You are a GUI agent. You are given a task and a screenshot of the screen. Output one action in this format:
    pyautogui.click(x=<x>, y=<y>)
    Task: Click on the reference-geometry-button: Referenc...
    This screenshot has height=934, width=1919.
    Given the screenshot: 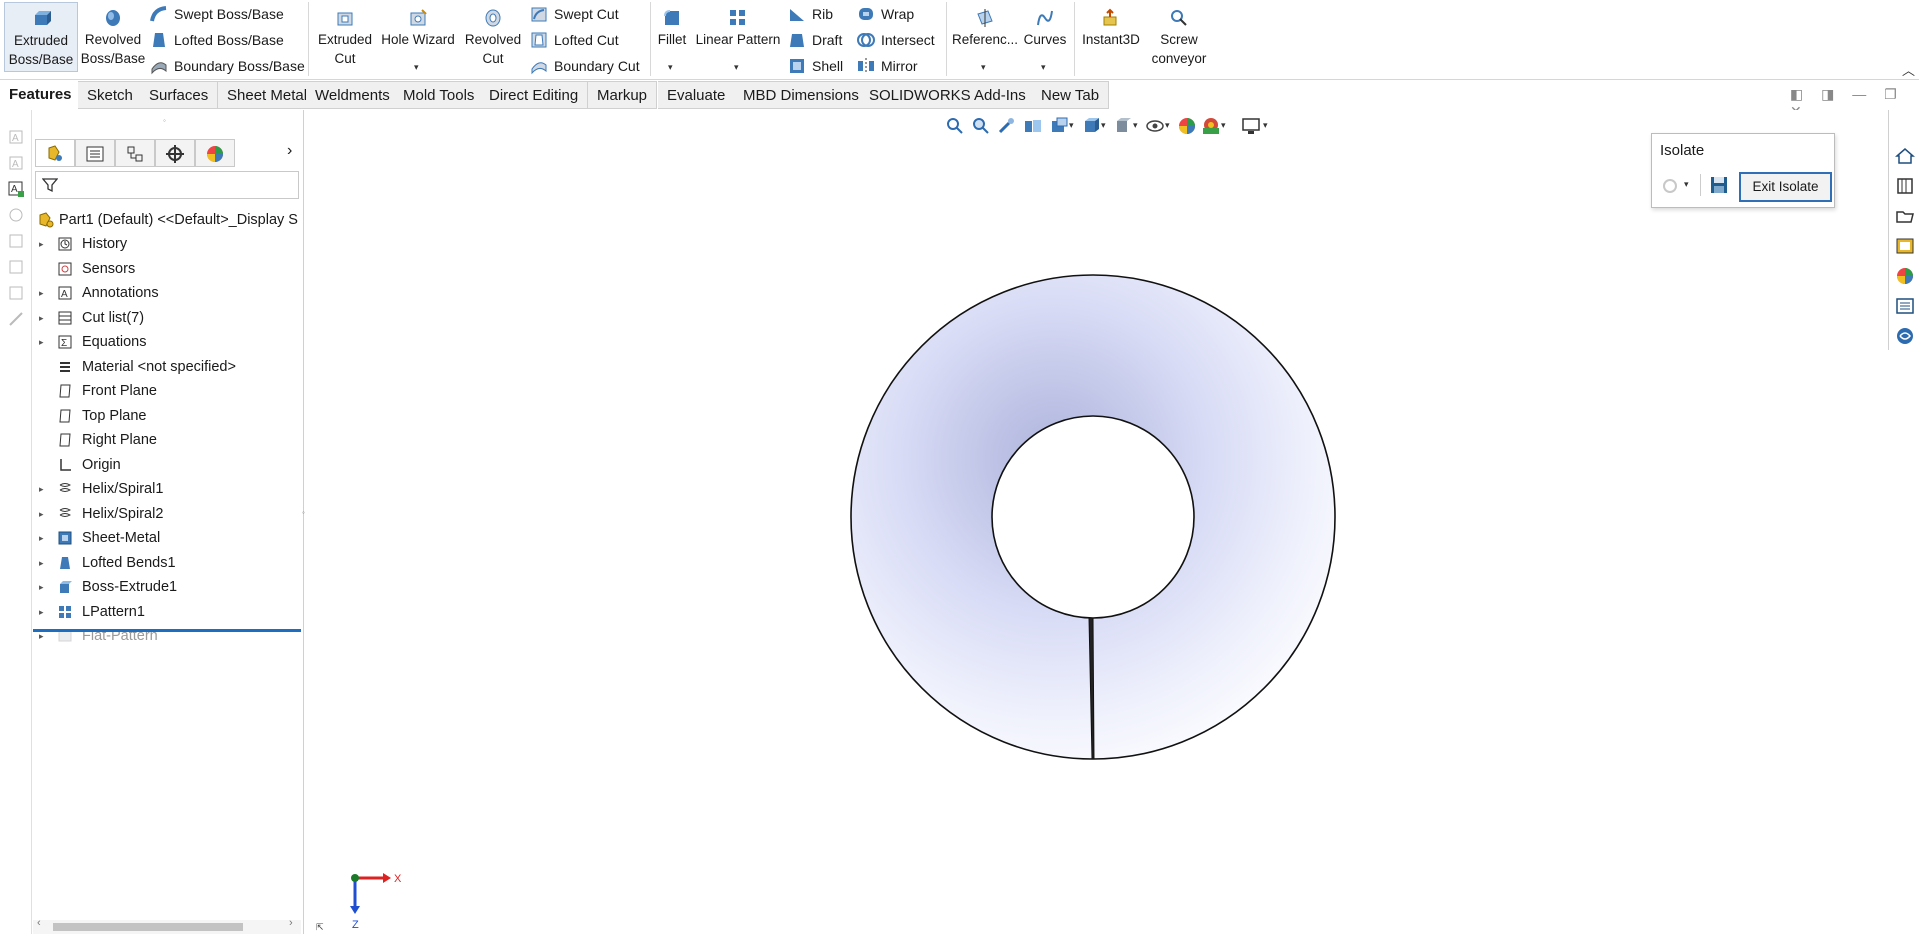 What is the action you would take?
    pyautogui.click(x=985, y=27)
    